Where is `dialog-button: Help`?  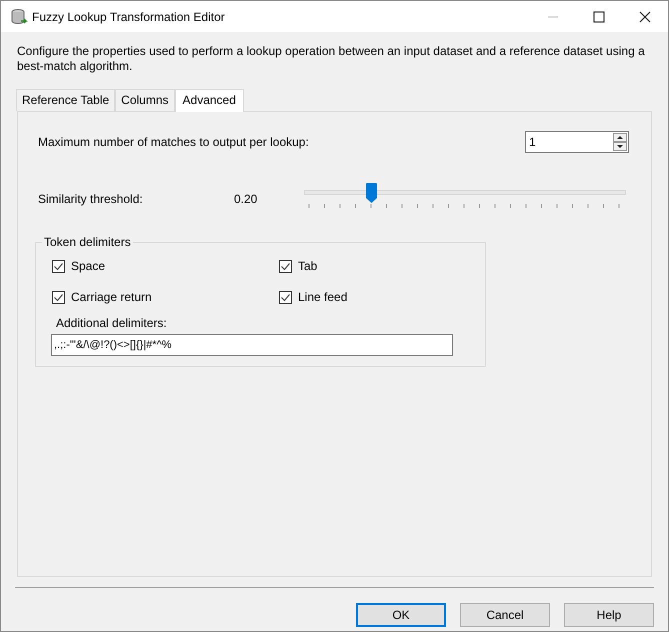
dialog-button: Help is located at coordinates (609, 615).